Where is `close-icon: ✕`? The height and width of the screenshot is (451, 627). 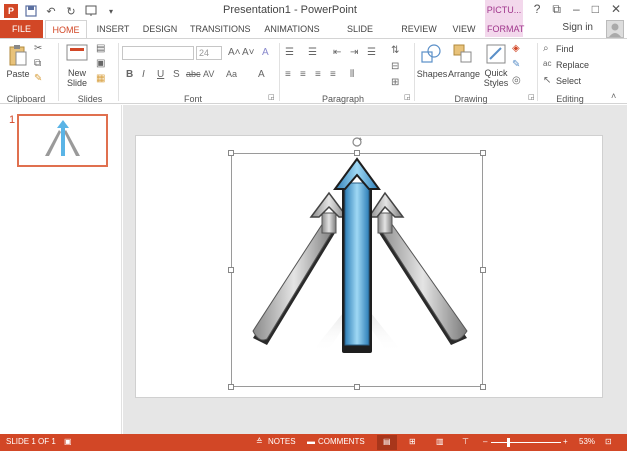
close-icon: ✕ is located at coordinates (616, 9).